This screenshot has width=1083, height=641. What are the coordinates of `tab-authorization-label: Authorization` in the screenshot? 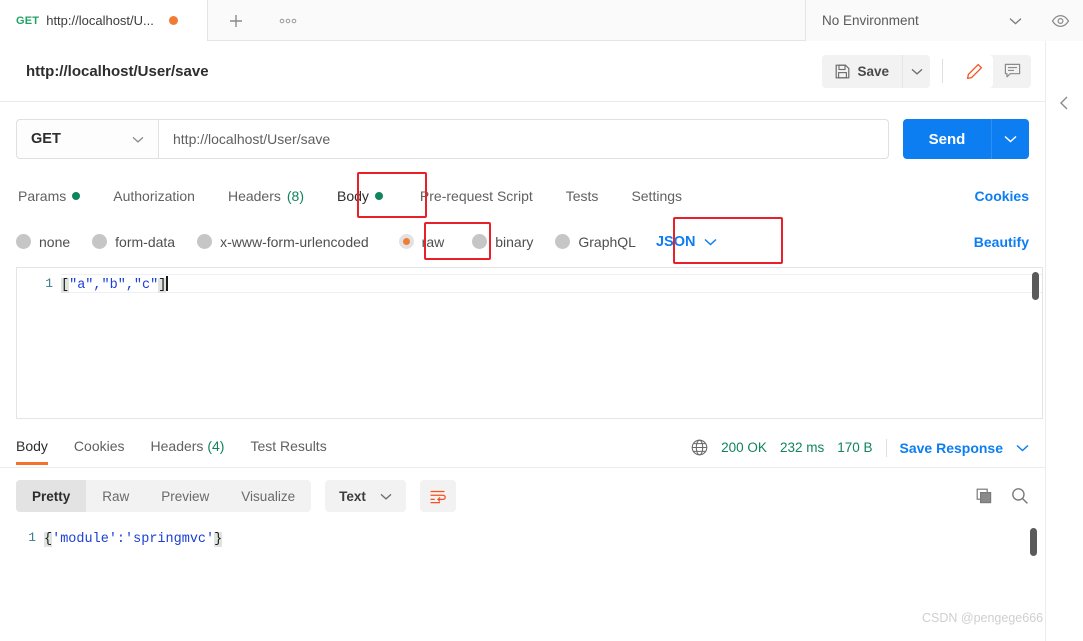 It's located at (154, 196).